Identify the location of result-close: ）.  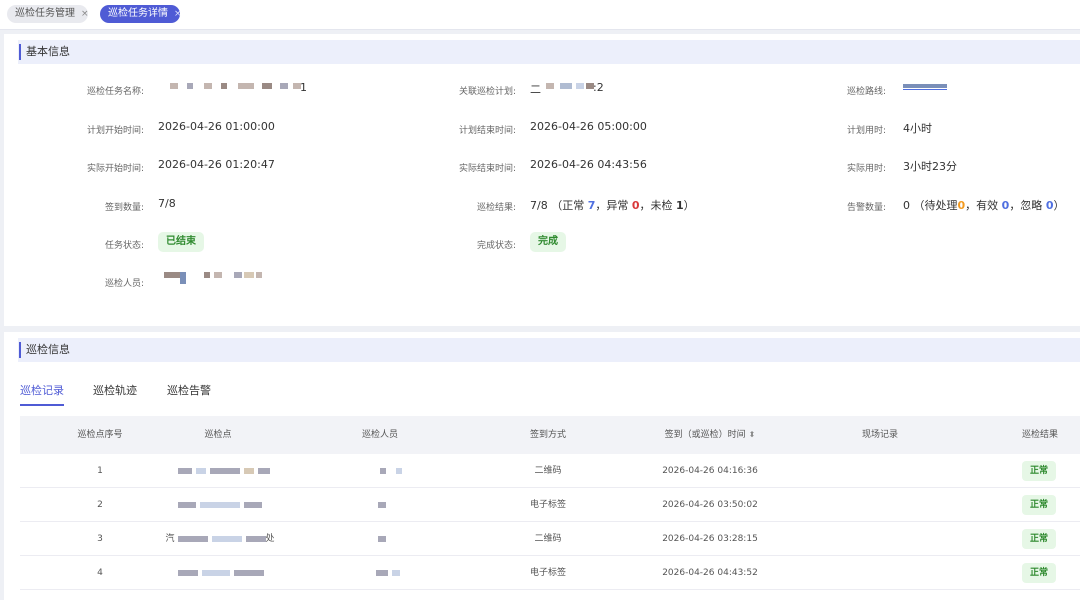
(689, 205).